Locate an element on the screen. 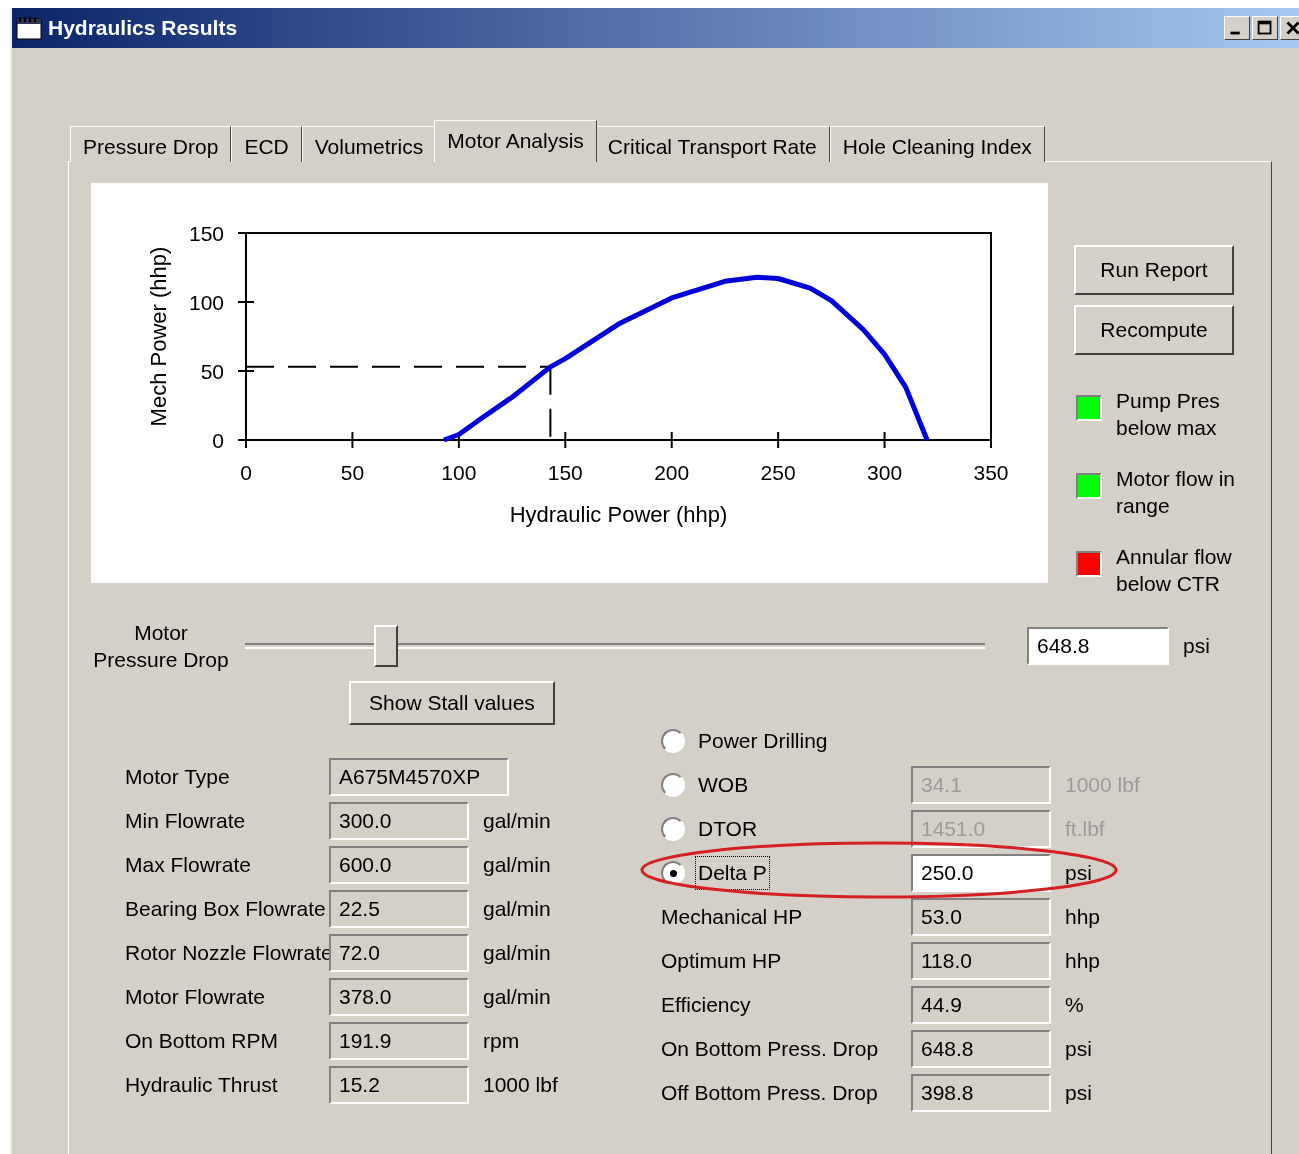 This screenshot has height=1154, width=1299. field-label: Efficiency is located at coordinates (706, 1005).